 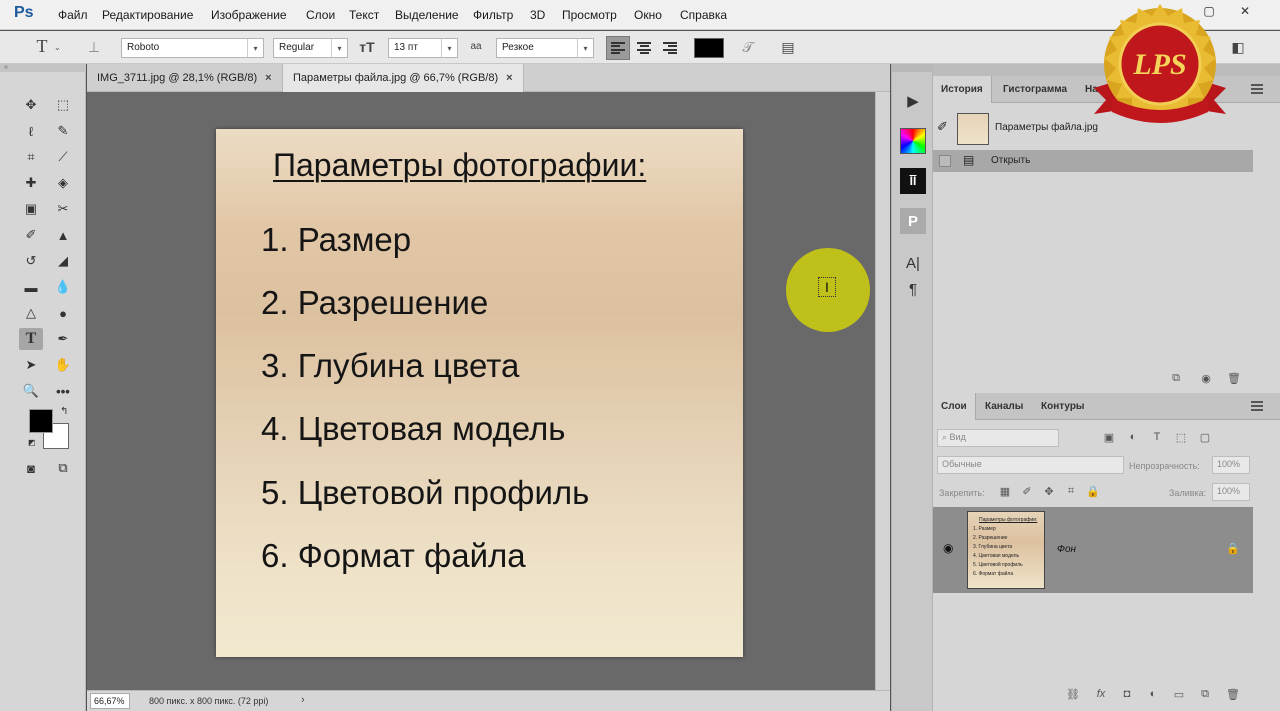 What do you see at coordinates (709, 48) in the screenshot?
I see `text-color-swatch` at bounding box center [709, 48].